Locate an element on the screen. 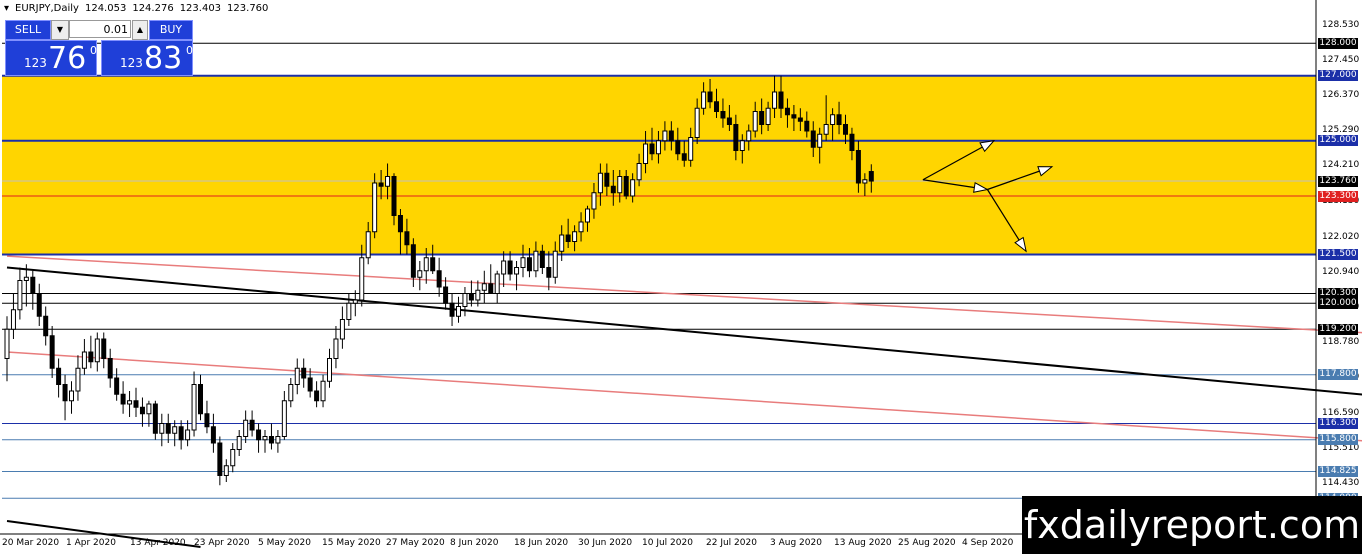  sell-price-fraction: 0 is located at coordinates (93, 50).